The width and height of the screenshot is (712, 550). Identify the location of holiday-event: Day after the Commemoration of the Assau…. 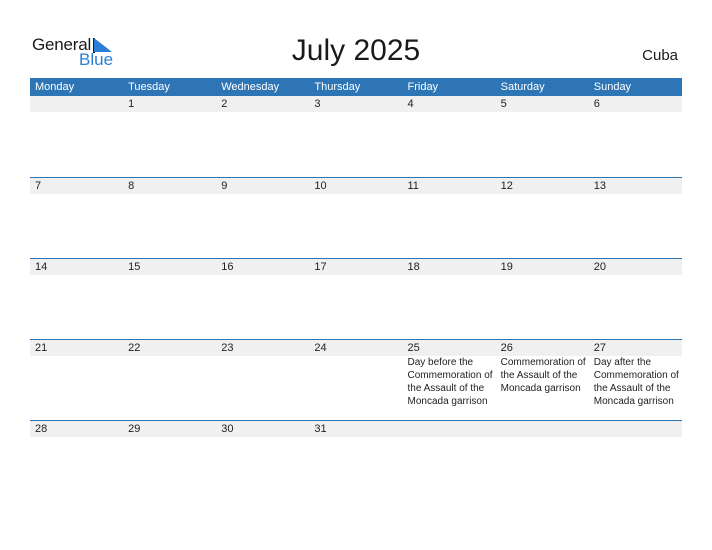
(636, 382).